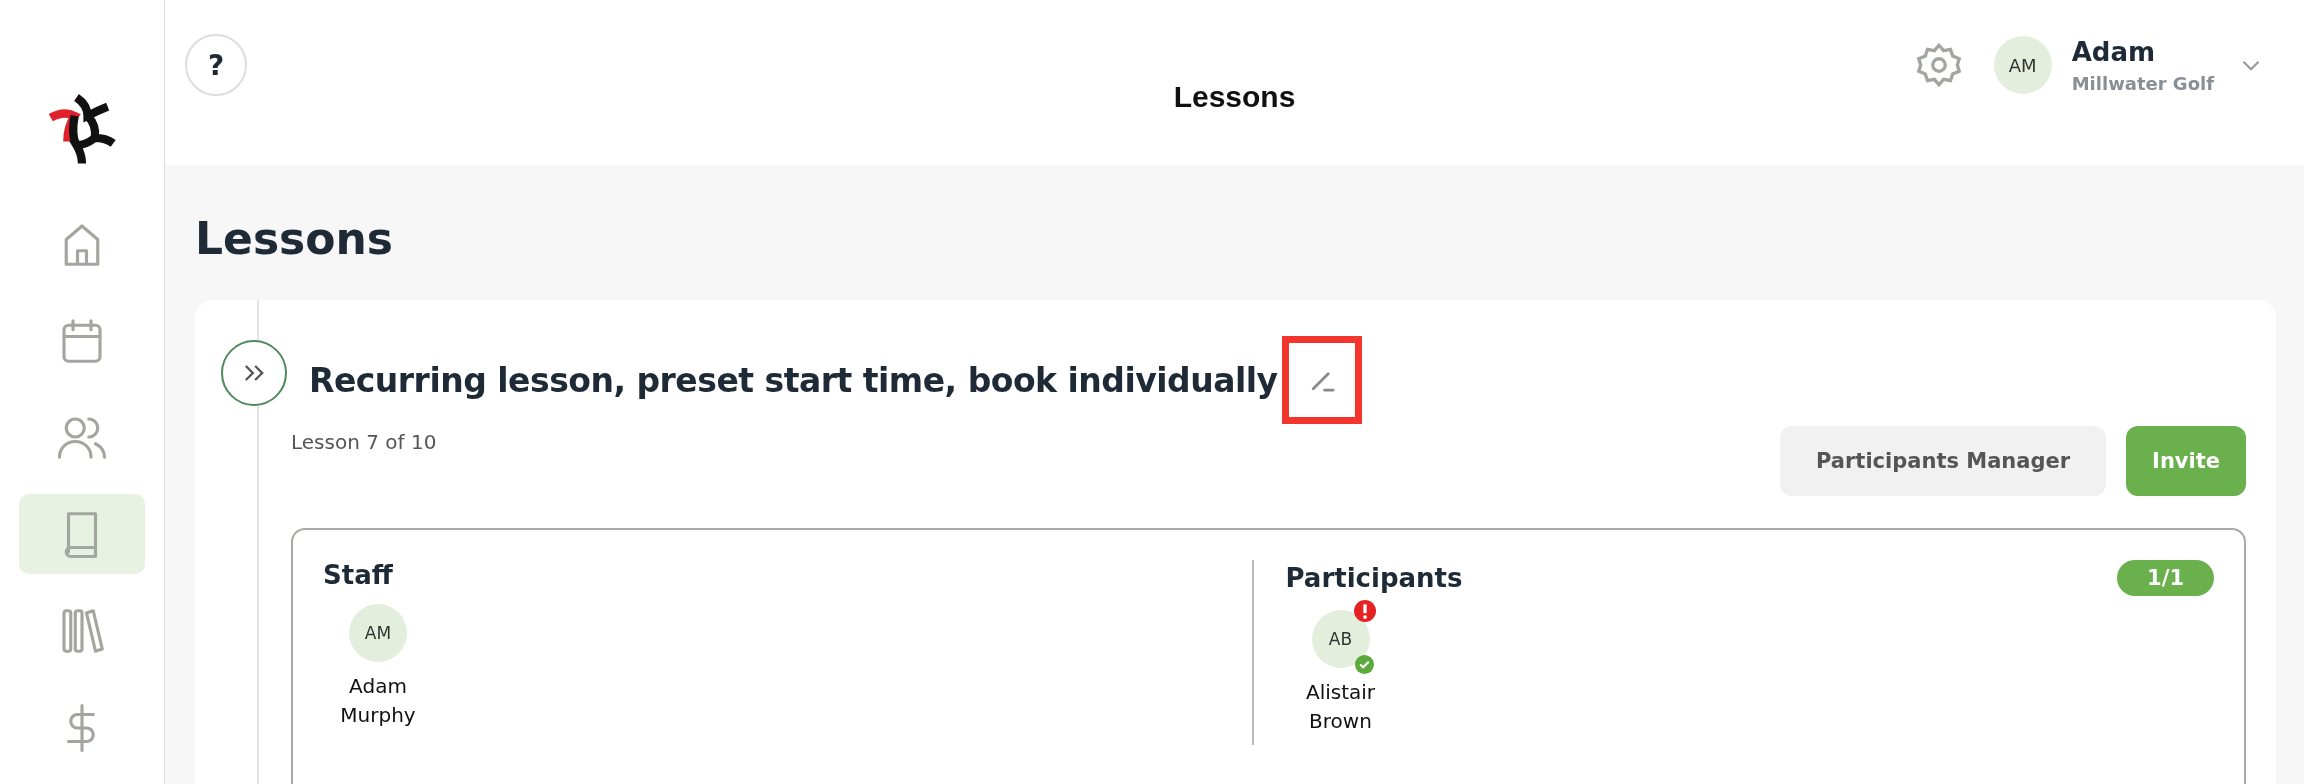 This screenshot has height=784, width=2304. What do you see at coordinates (364, 442) in the screenshot?
I see `lesson-subtitle: Lesson 7 of 10` at bounding box center [364, 442].